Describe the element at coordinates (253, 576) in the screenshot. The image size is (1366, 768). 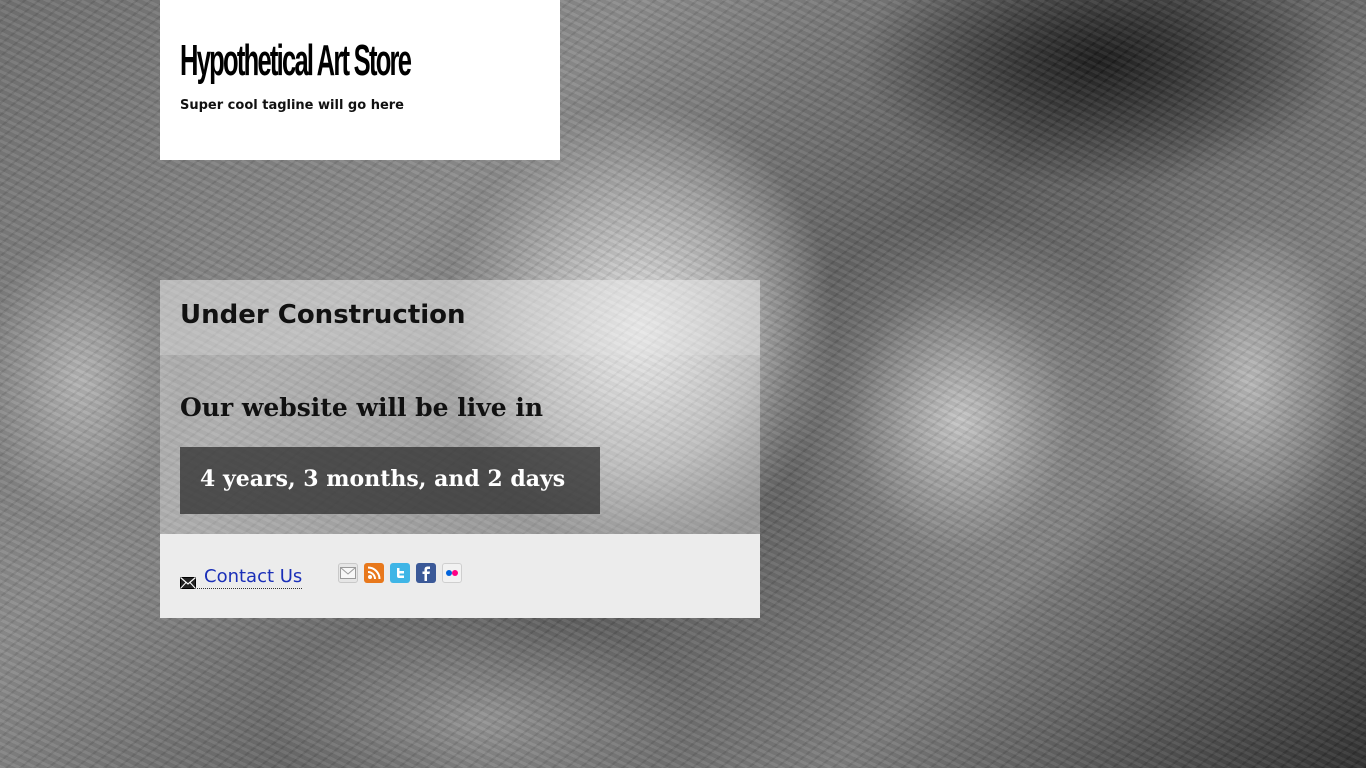
I see `contact-us-label: Contact Us` at that location.